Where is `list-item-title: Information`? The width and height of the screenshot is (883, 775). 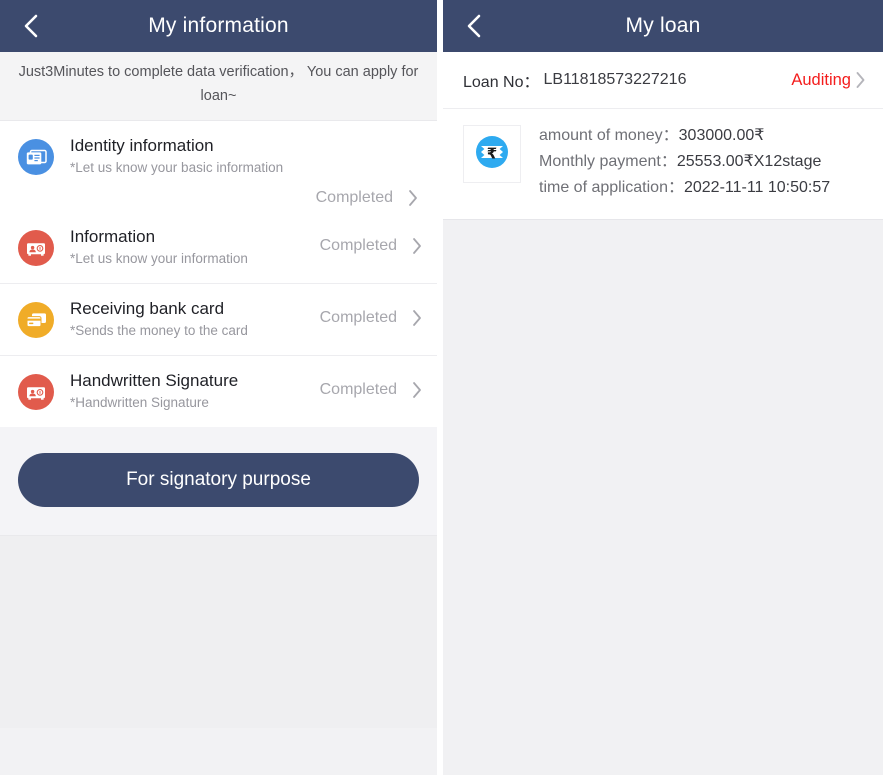 list-item-title: Information is located at coordinates (113, 236).